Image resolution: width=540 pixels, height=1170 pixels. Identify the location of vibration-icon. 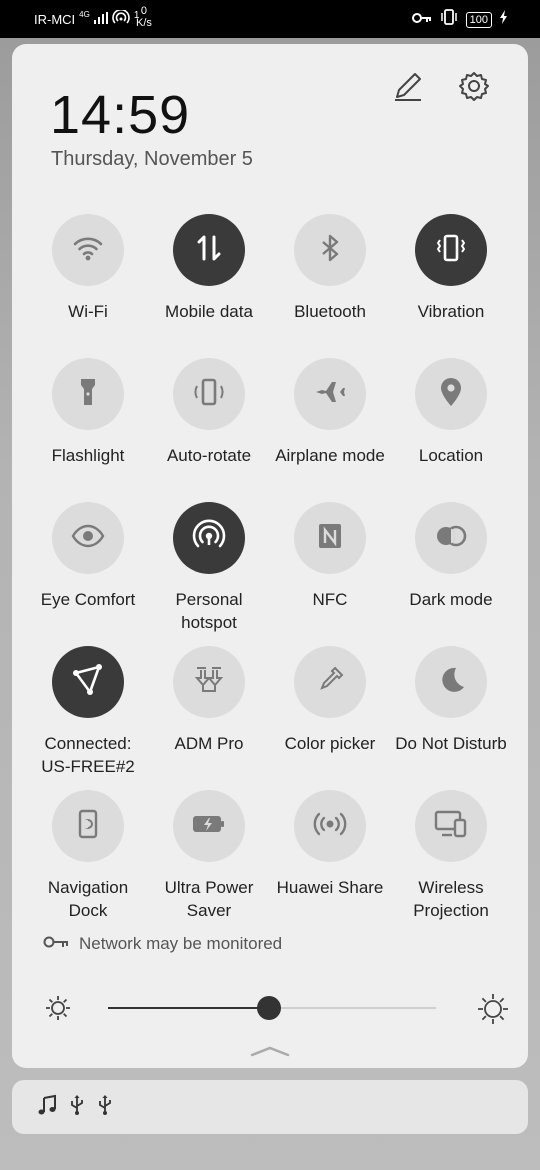
(451, 250).